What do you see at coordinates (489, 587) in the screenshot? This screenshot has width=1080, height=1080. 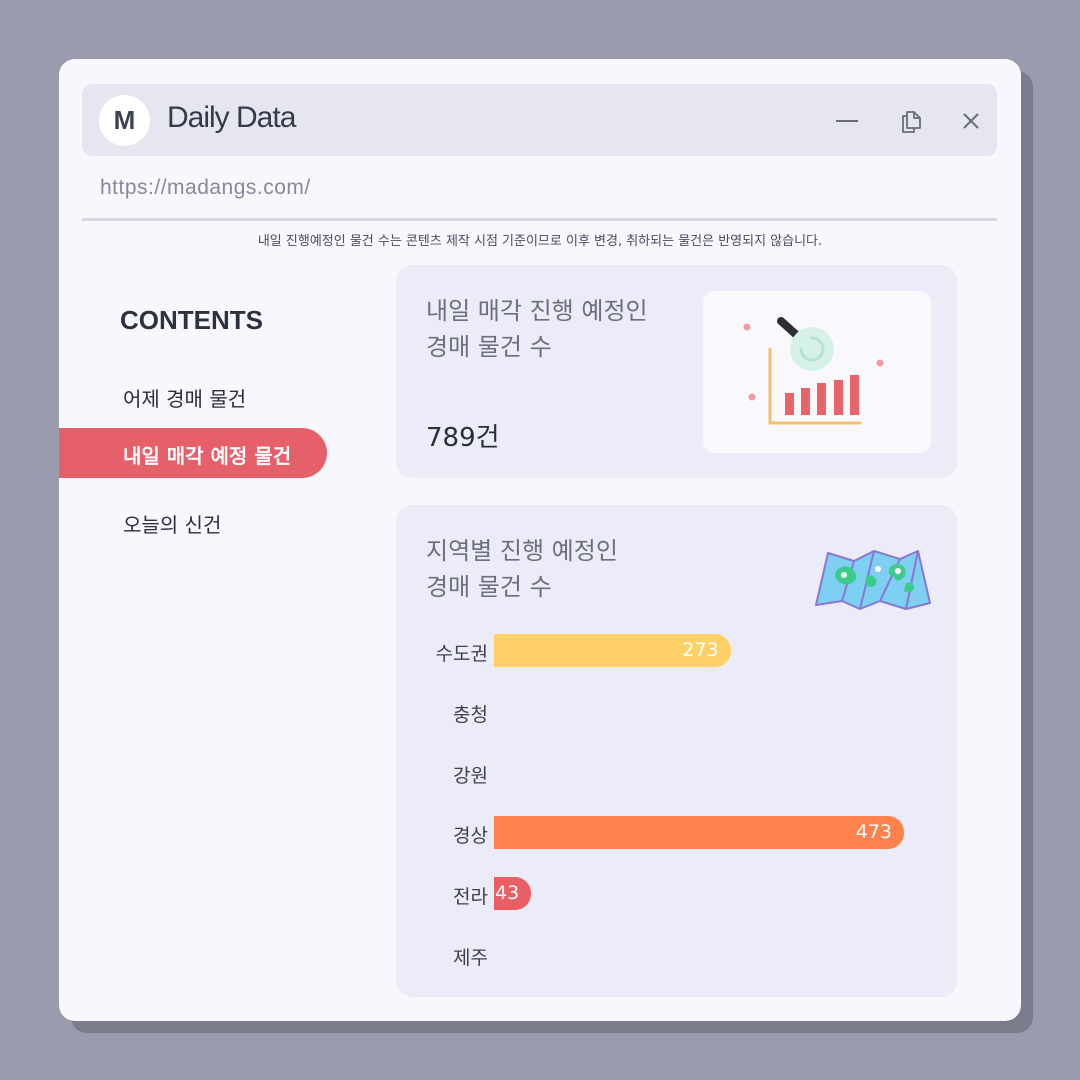 I see `region-title-line2: 경매 물건 수` at bounding box center [489, 587].